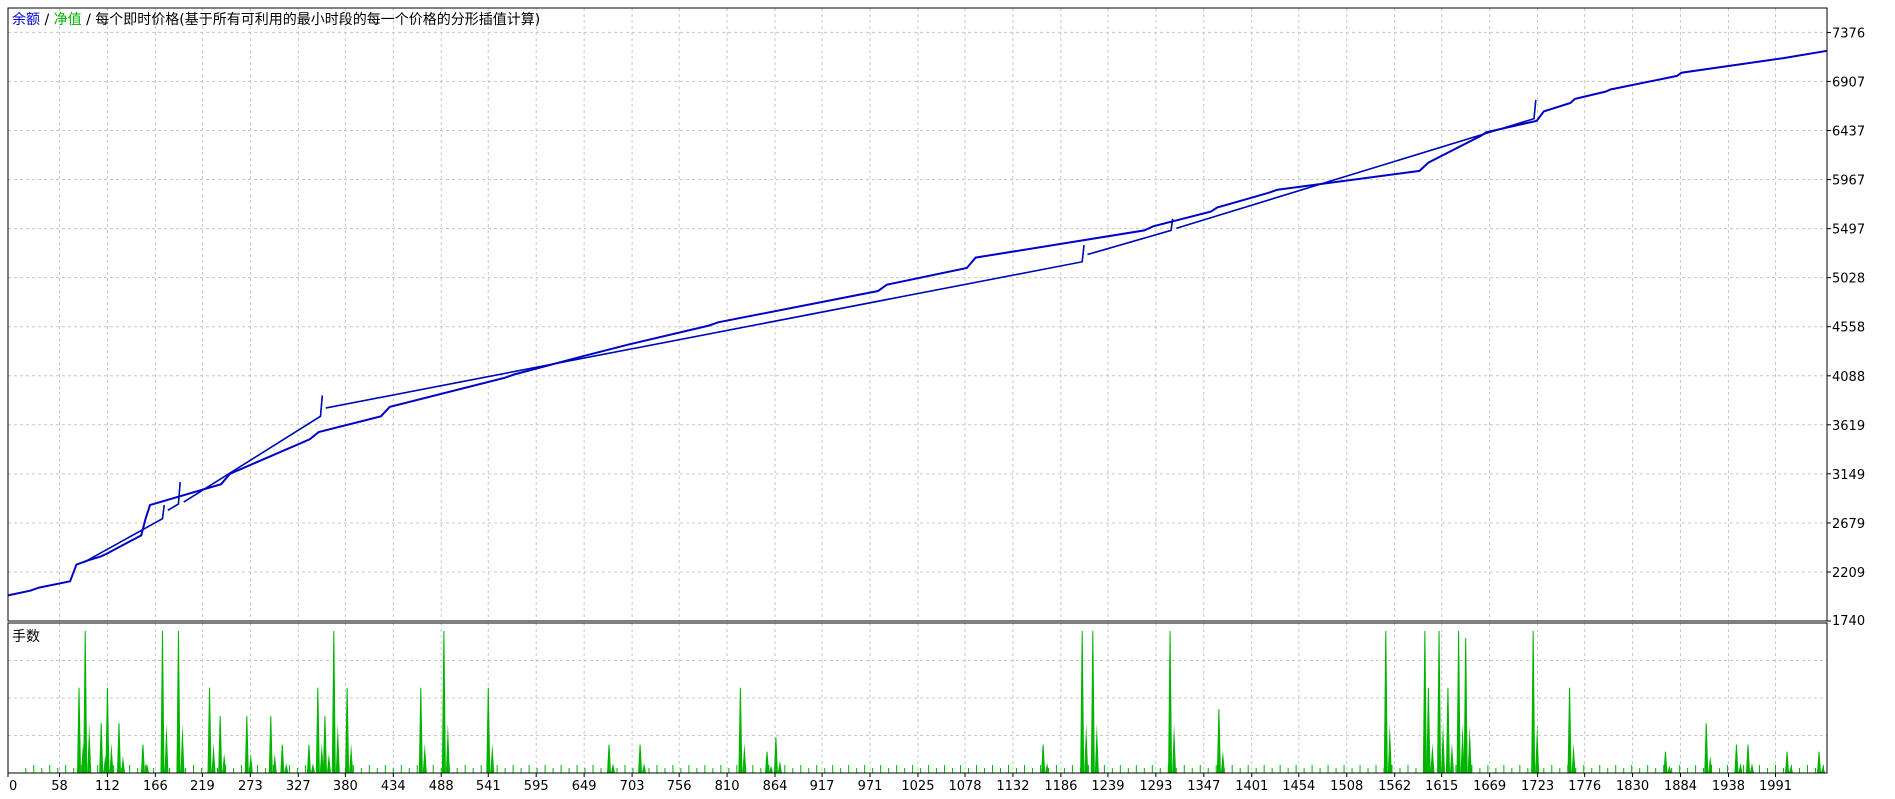 The width and height of the screenshot is (1895, 799). I want to click on equity-legend-label: 净值, so click(68, 20).